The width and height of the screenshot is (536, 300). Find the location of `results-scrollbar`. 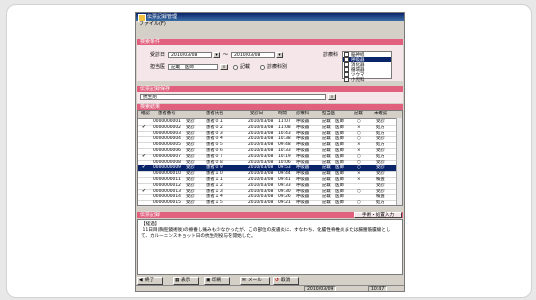

results-scrollbar is located at coordinates (399, 161).